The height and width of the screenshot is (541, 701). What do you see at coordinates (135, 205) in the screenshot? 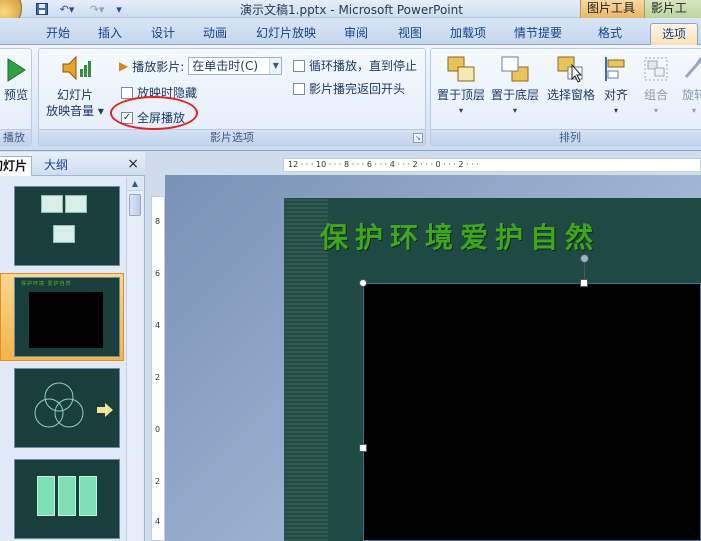
I see `scroll-thumb` at bounding box center [135, 205].